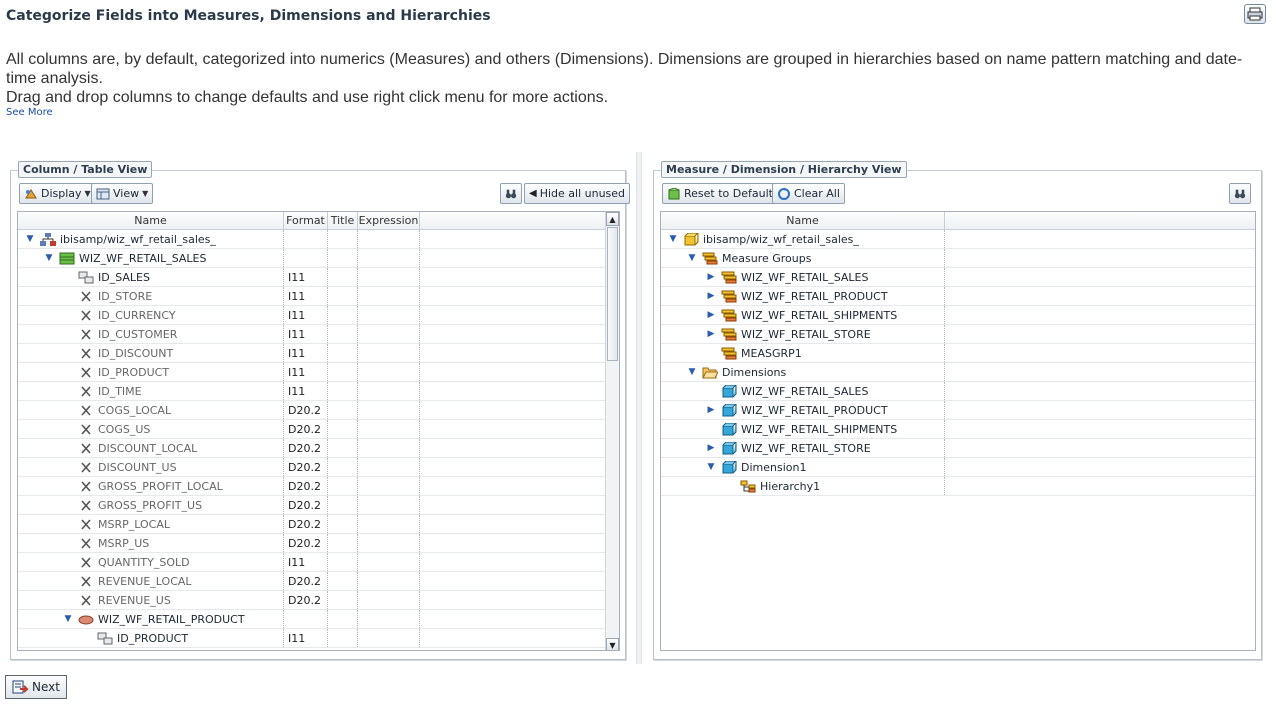 This screenshot has height=706, width=1276. Describe the element at coordinates (511, 193) in the screenshot. I see `find-button` at that location.